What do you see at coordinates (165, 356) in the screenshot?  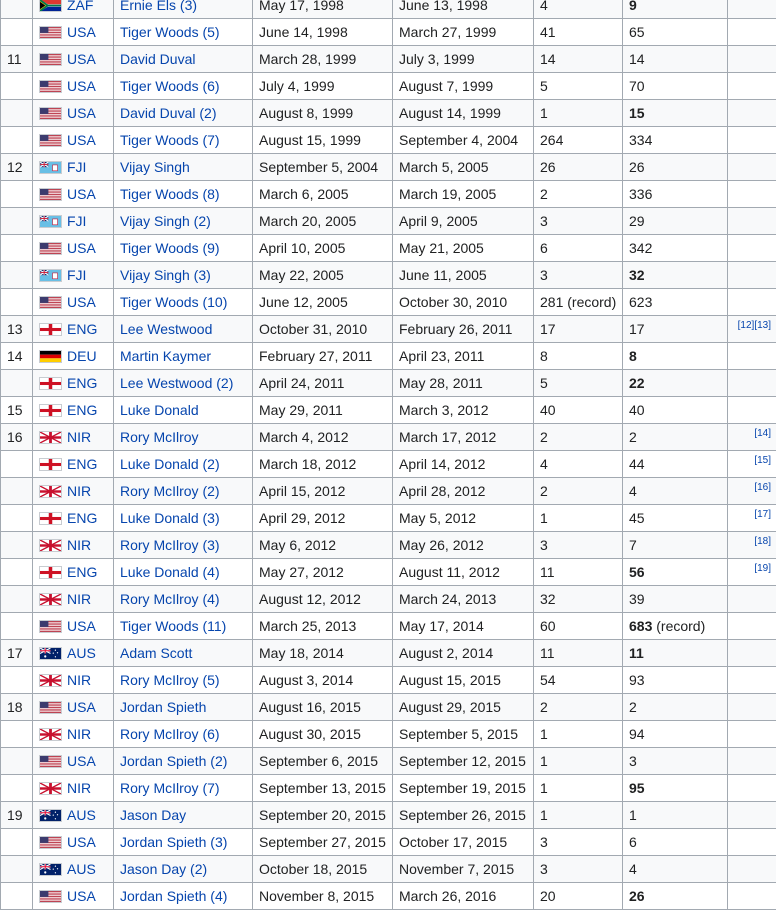 I see `player-link: Martin Kaymer` at bounding box center [165, 356].